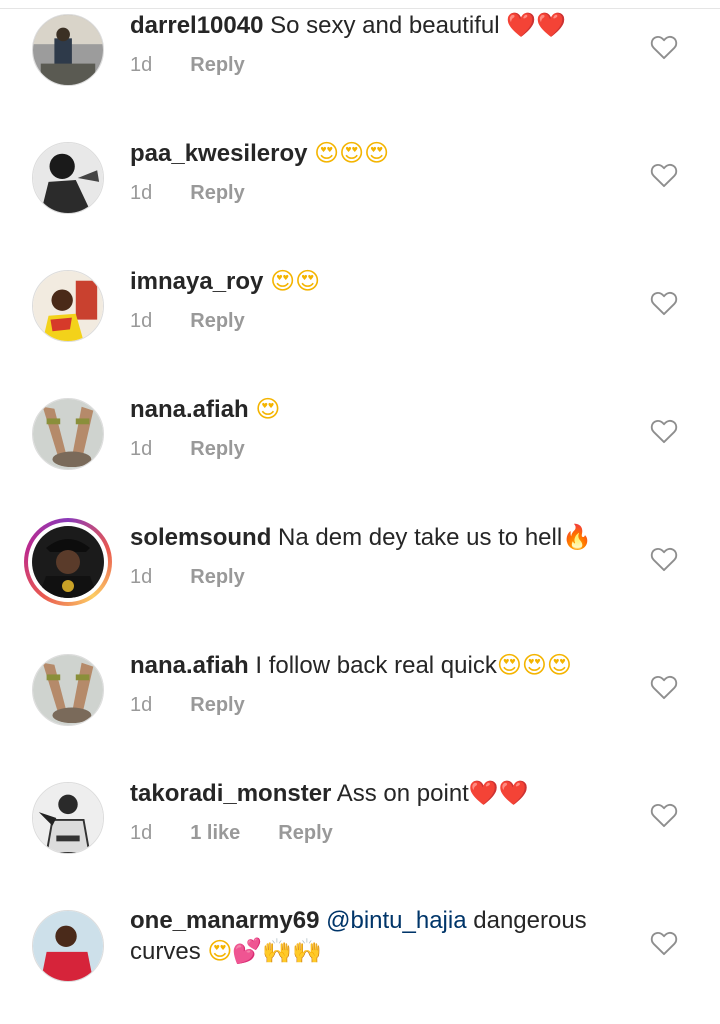  I want to click on likes-count: 1 like, so click(215, 833).